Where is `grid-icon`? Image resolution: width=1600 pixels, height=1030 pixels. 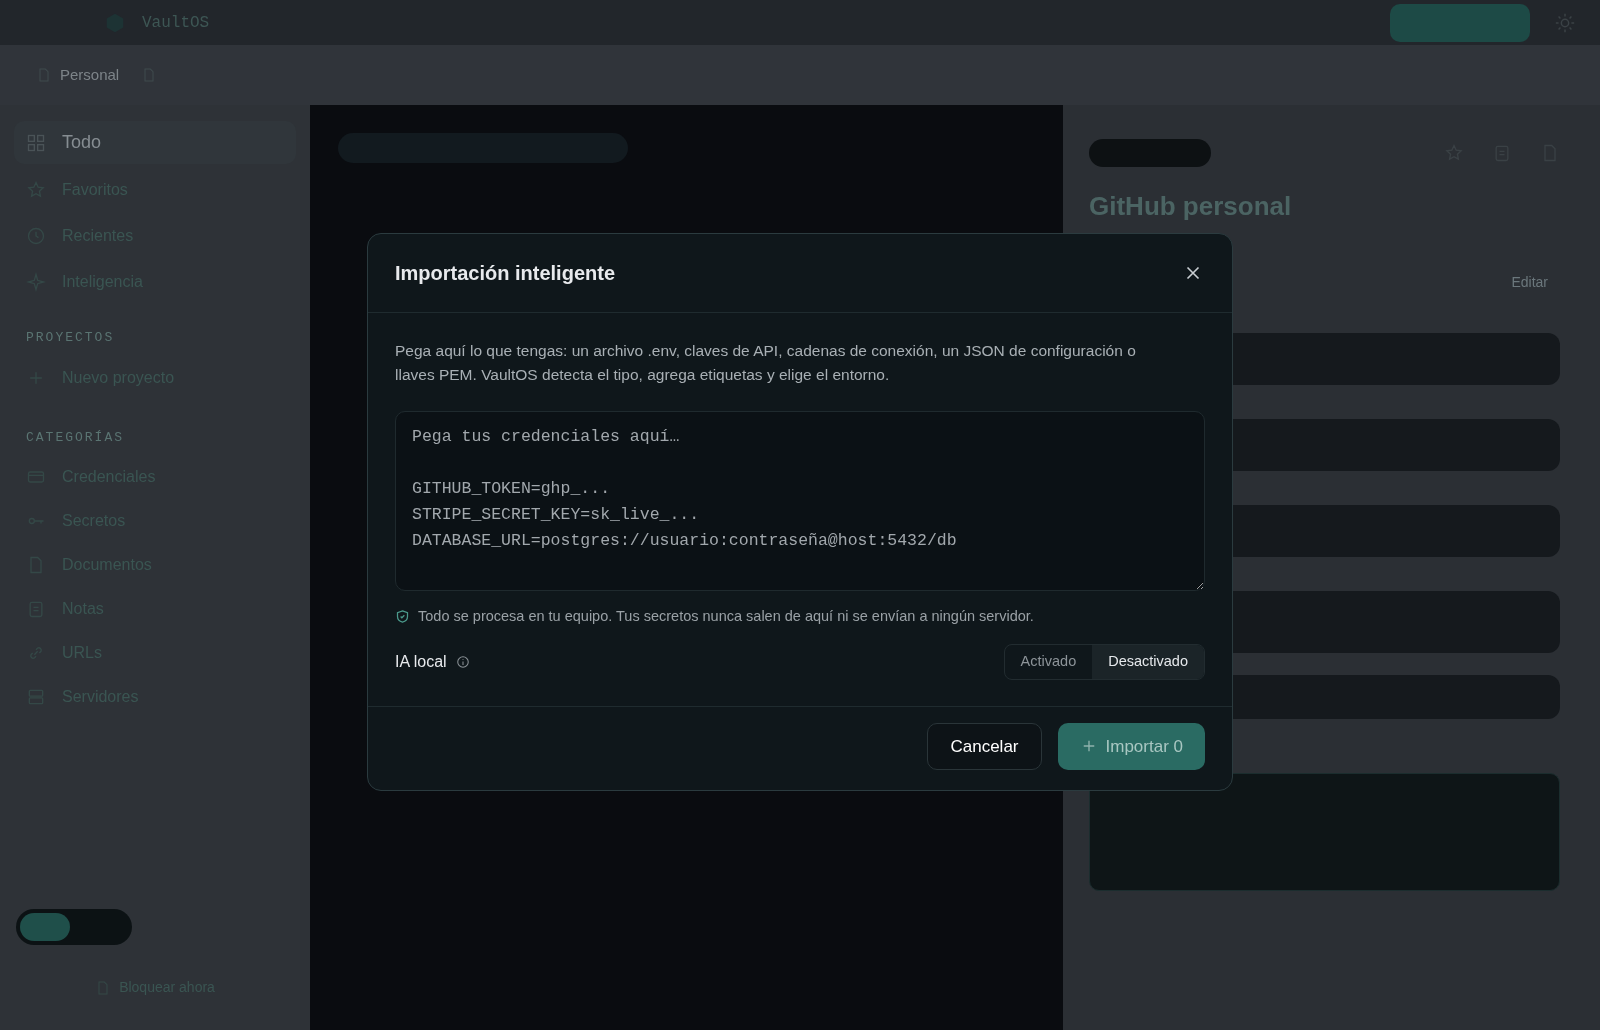 grid-icon is located at coordinates (36, 142).